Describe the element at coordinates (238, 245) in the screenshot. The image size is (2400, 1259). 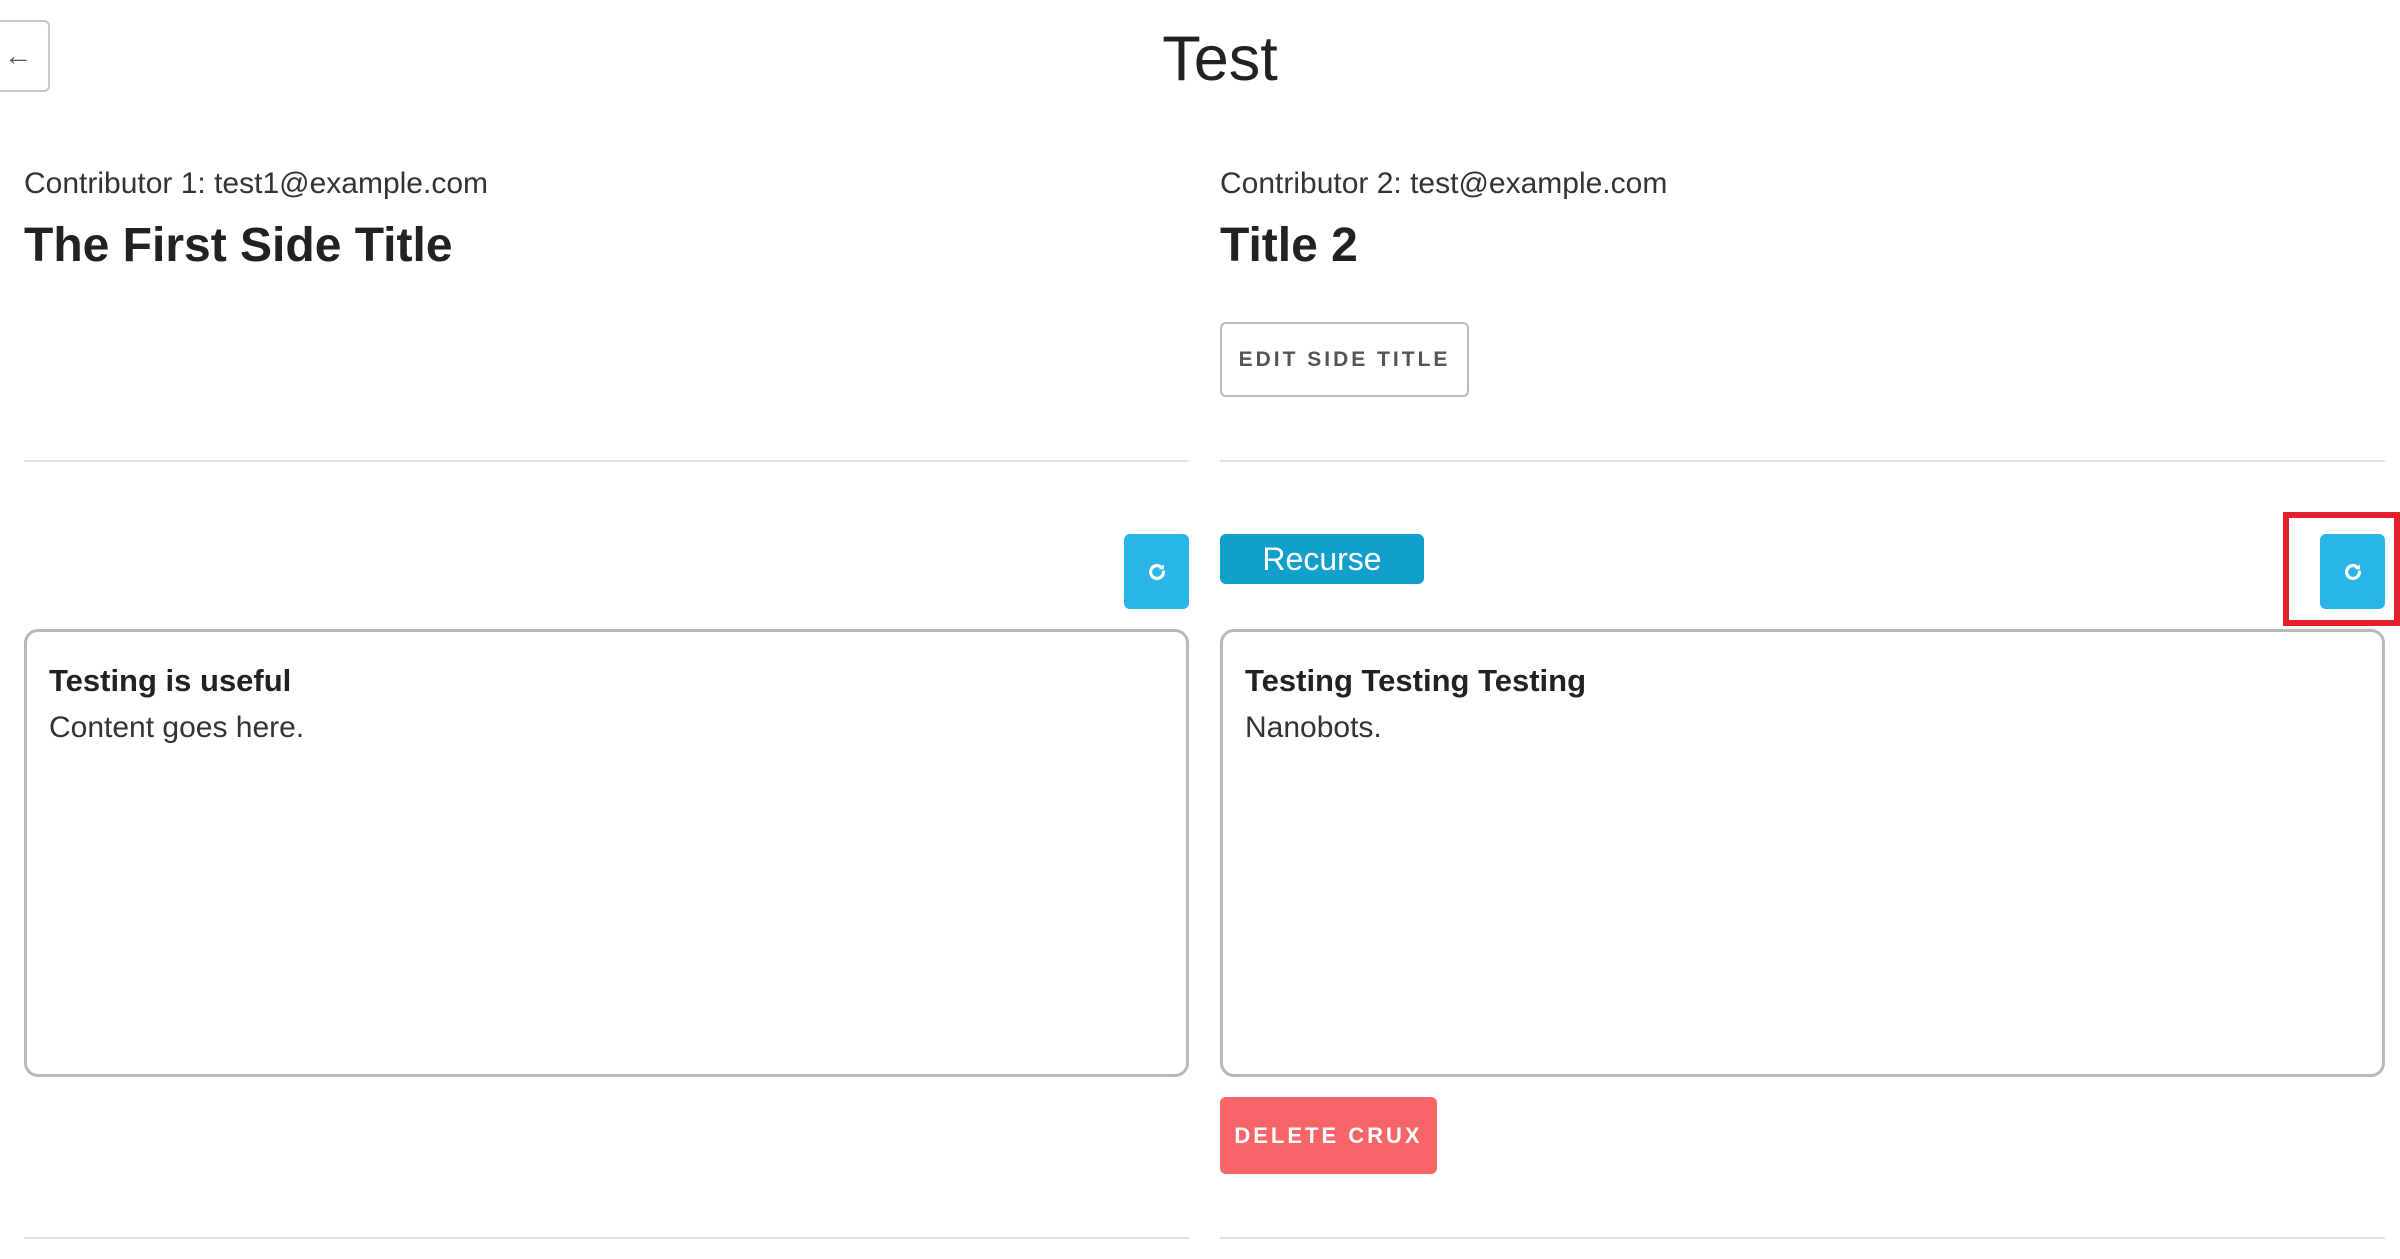
I see `side-title: The First Side Title` at that location.